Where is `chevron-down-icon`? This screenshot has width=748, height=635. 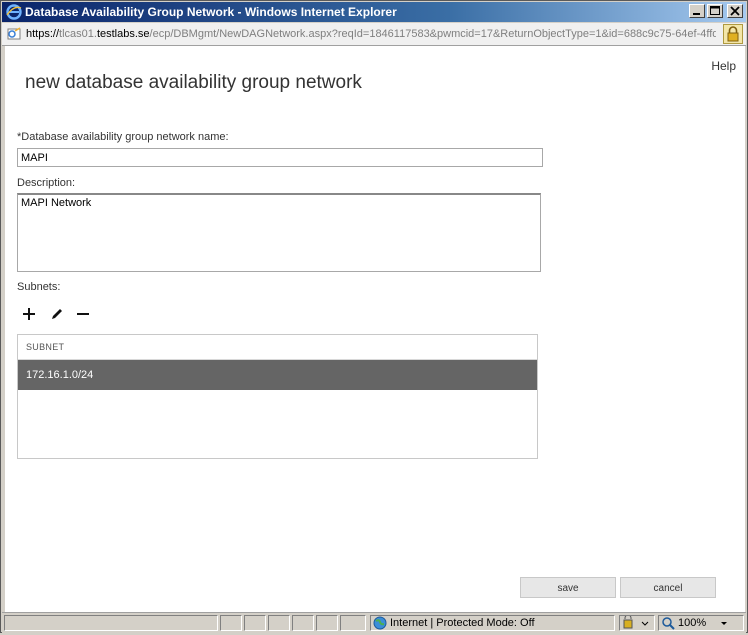
chevron-down-icon is located at coordinates (724, 623).